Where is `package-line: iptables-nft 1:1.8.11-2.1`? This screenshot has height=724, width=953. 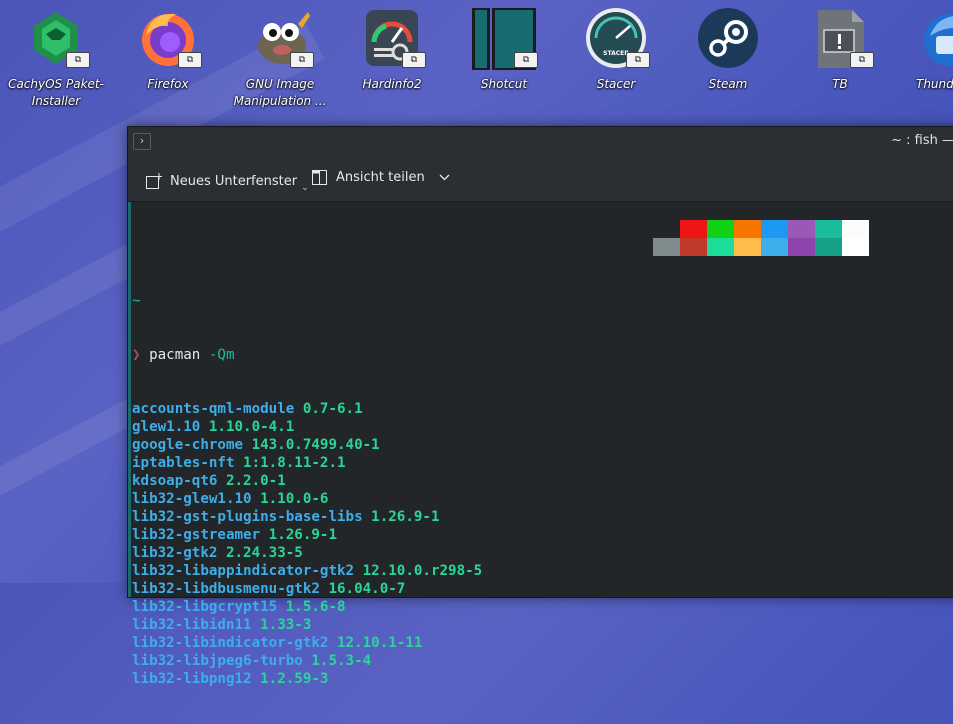 package-line: iptables-nft 1:1.8.11-2.1 is located at coordinates (307, 463).